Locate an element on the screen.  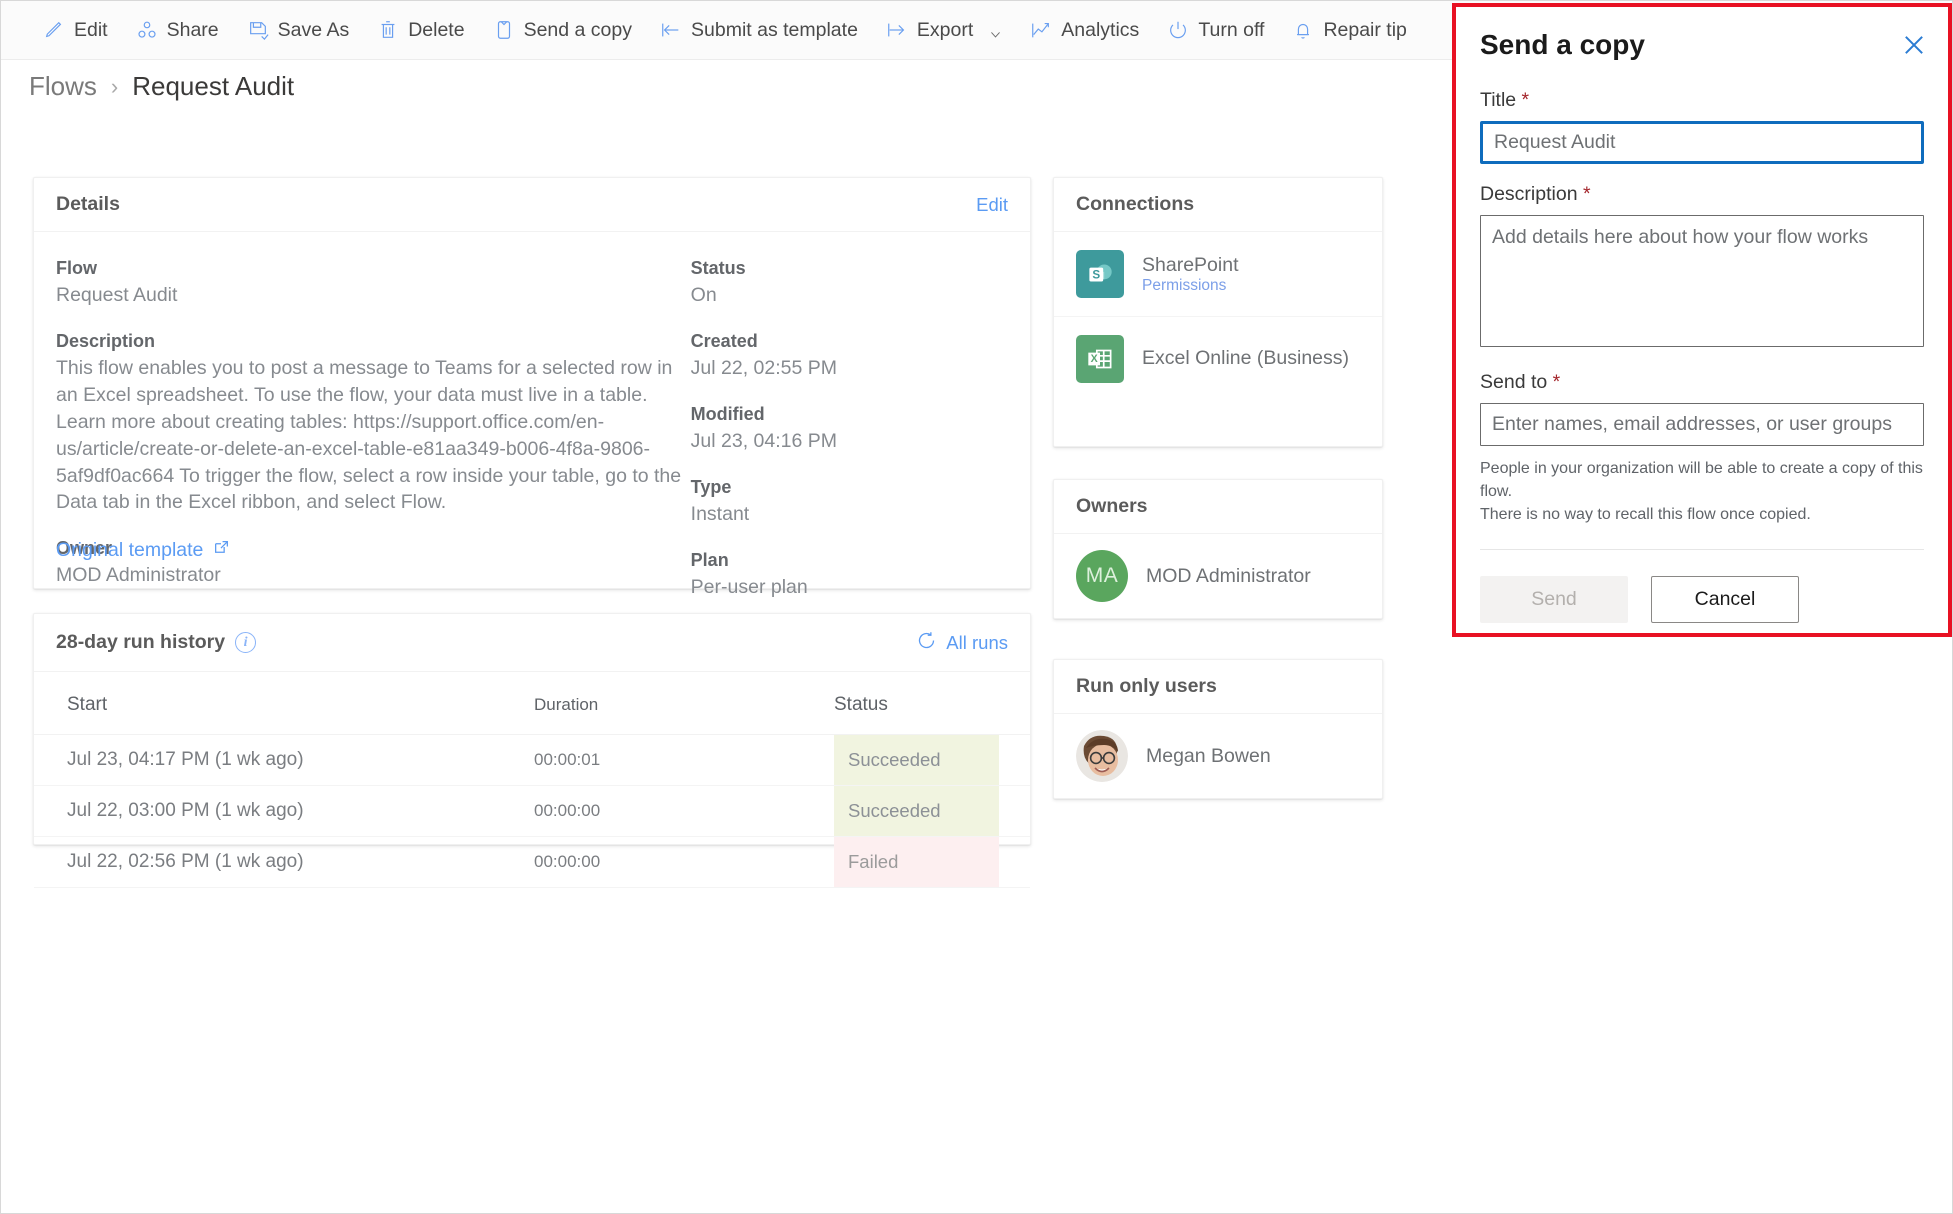
original-template-link: Original template is located at coordinates (143, 550).